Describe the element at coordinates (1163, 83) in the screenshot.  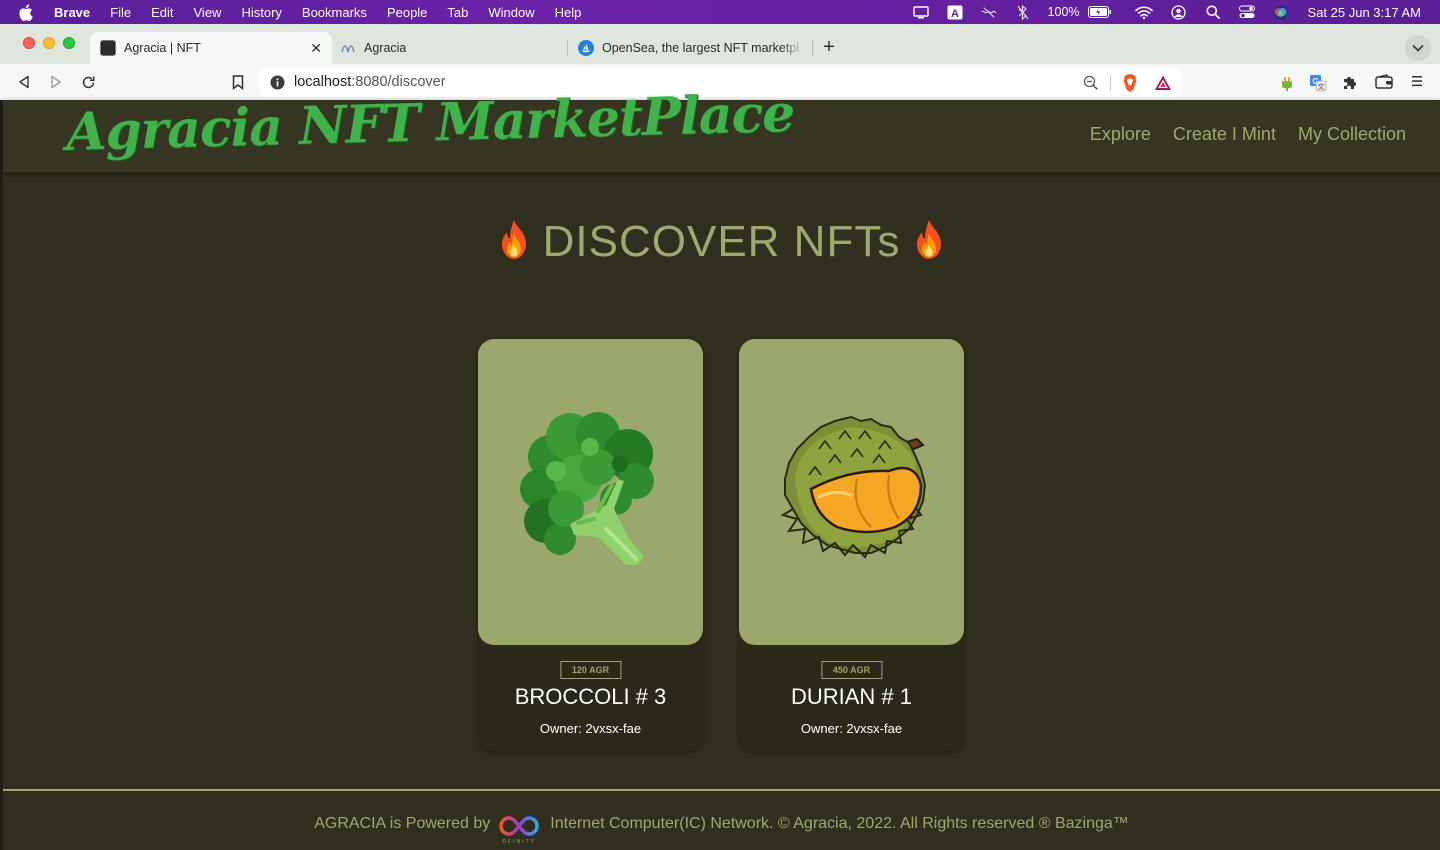
I see `brave-rewards-icon` at that location.